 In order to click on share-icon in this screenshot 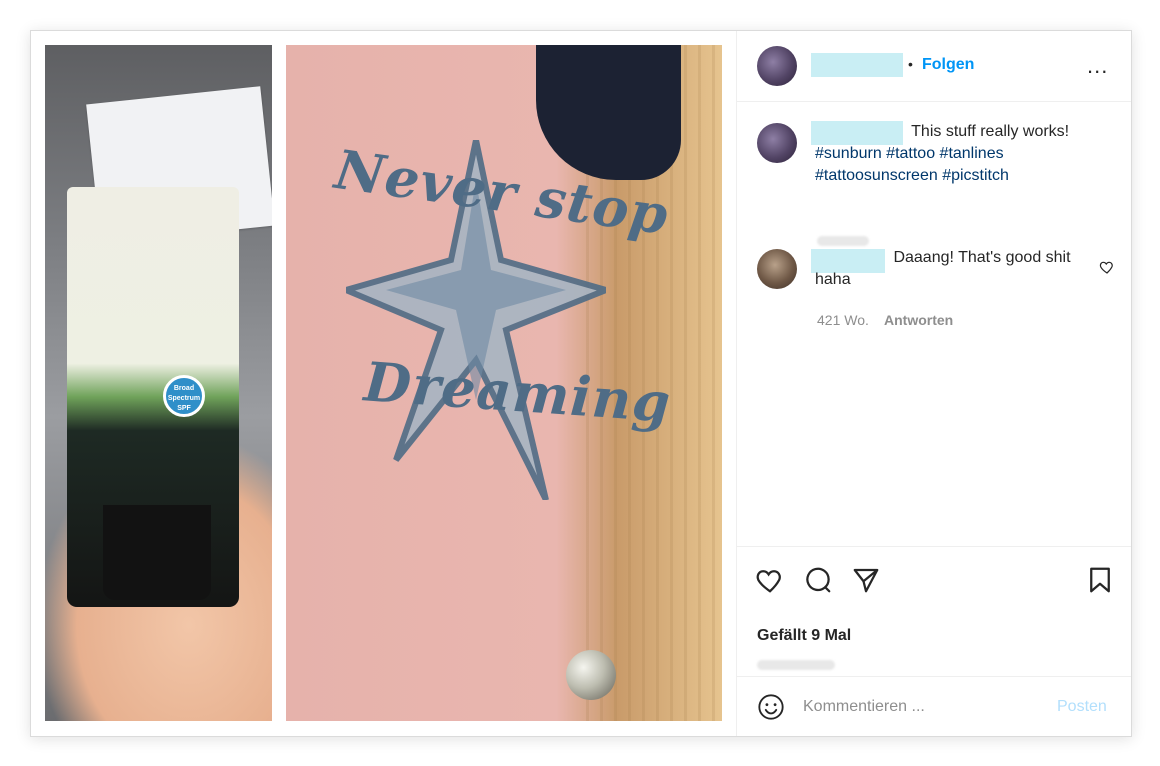, I will do `click(866, 580)`.